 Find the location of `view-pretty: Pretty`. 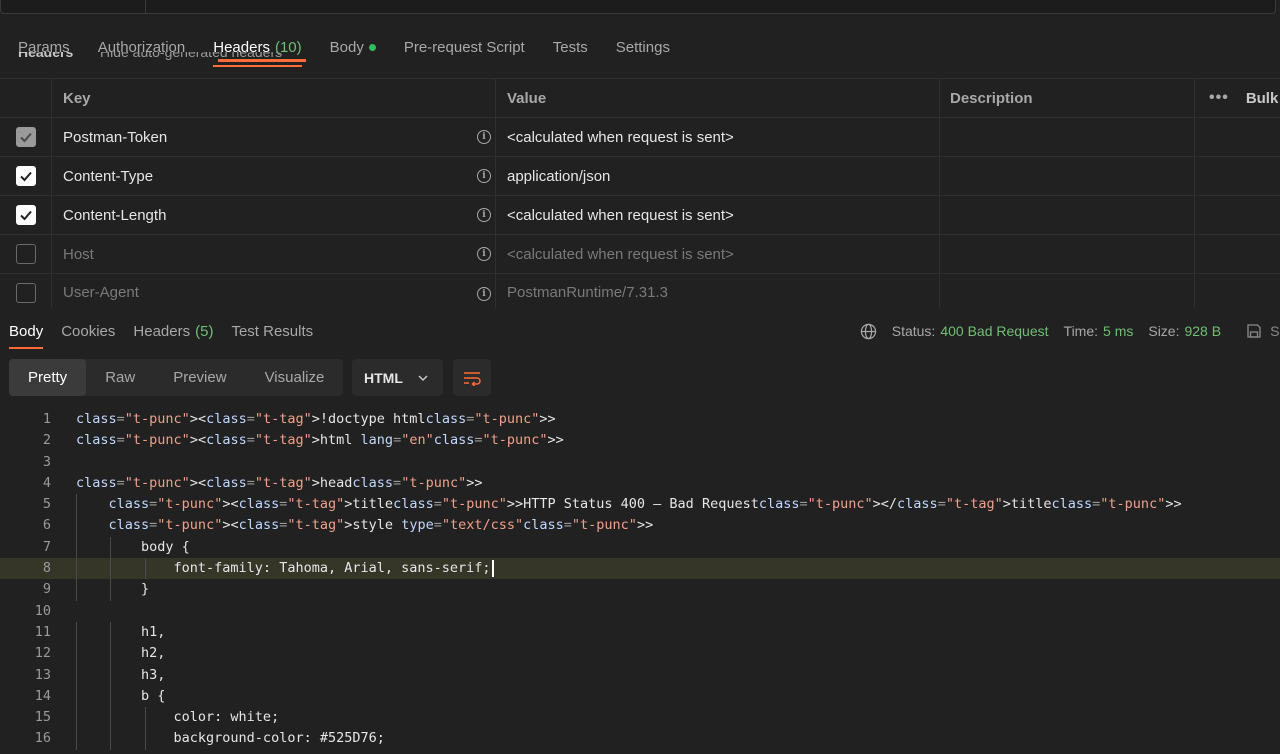

view-pretty: Pretty is located at coordinates (48, 377).